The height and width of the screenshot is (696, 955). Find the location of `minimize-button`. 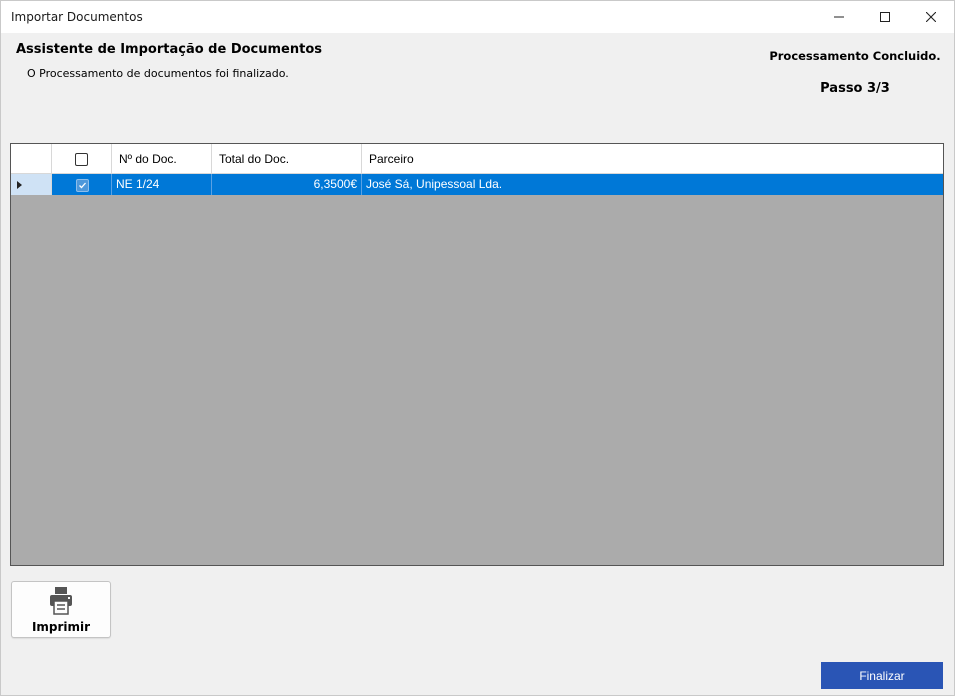

minimize-button is located at coordinates (839, 17).